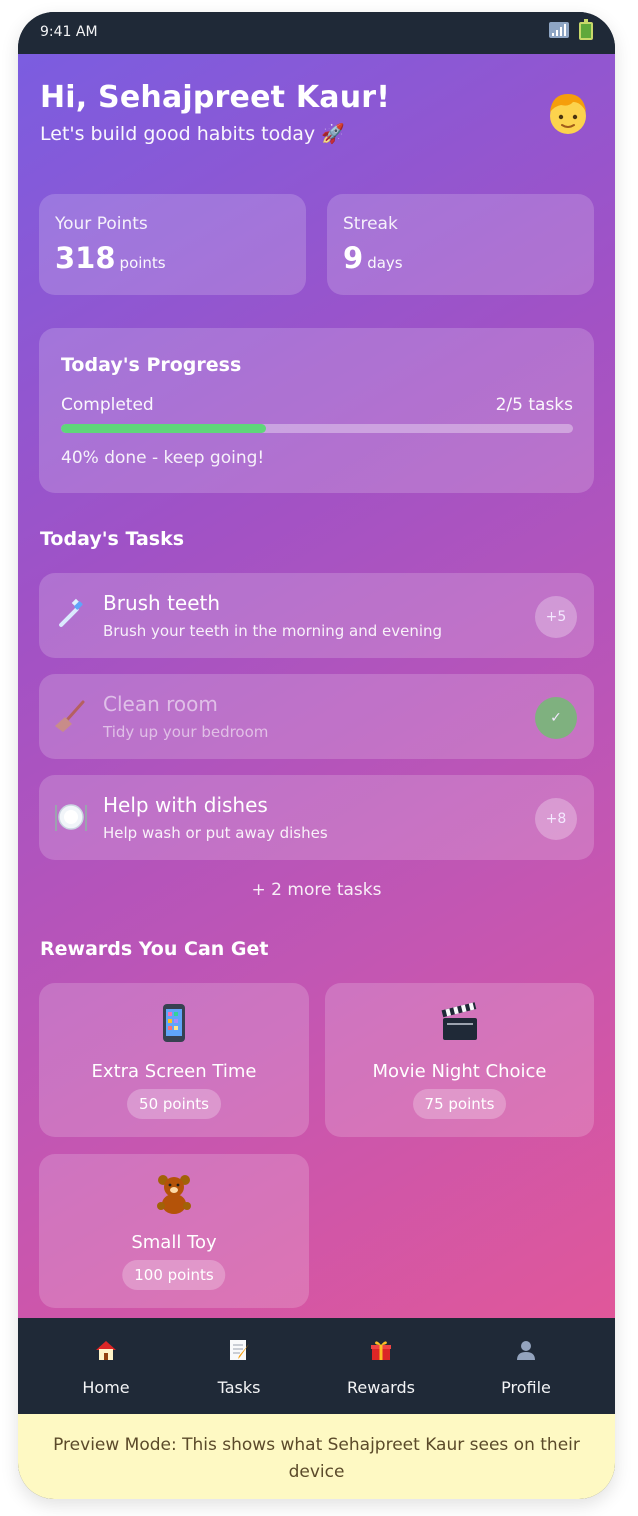 The height and width of the screenshot is (1516, 638). What do you see at coordinates (526, 1350) in the screenshot?
I see `person-icon` at bounding box center [526, 1350].